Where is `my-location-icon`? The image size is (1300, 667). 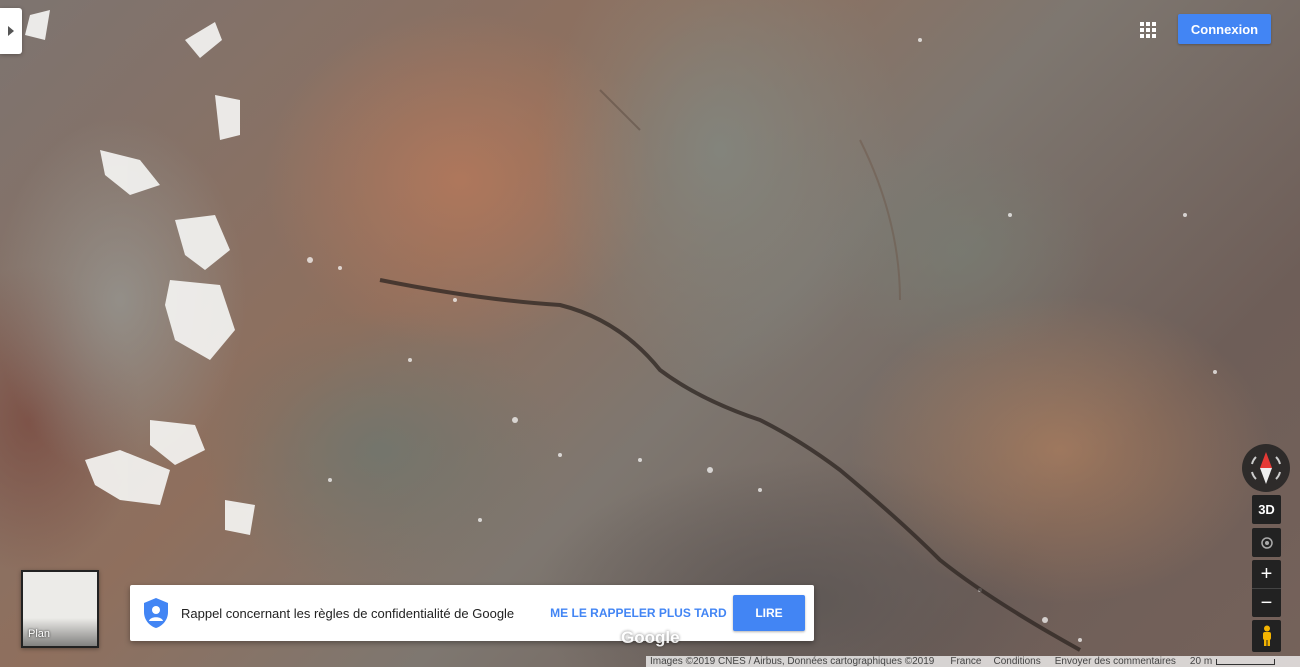
my-location-icon is located at coordinates (1266, 542).